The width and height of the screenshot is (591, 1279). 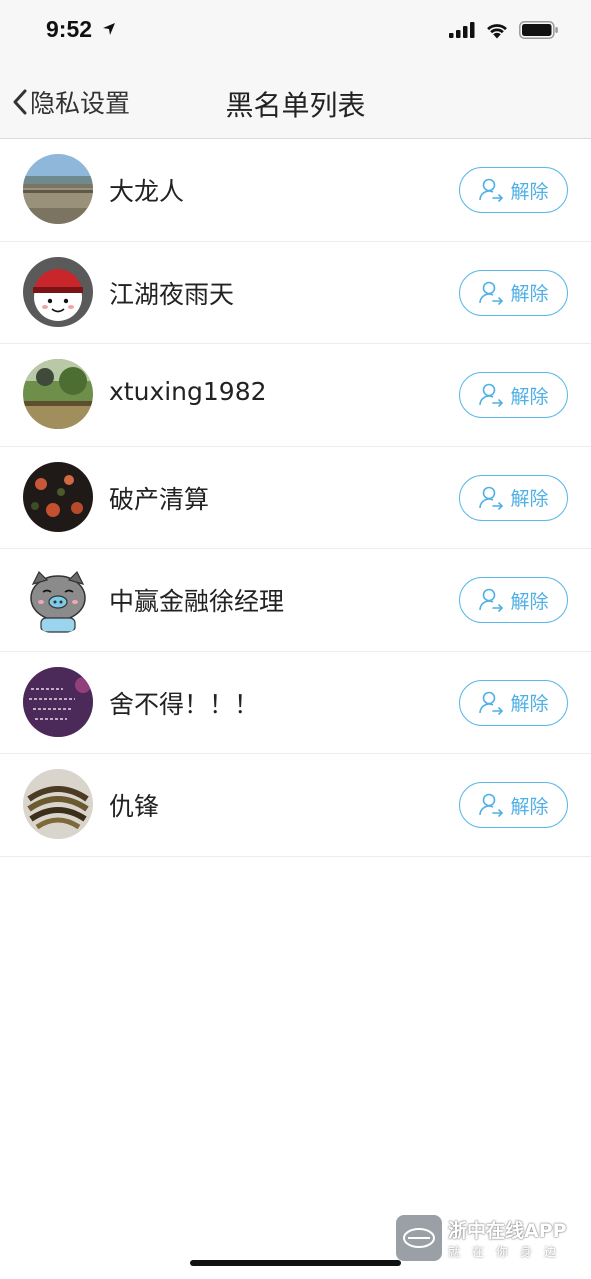 What do you see at coordinates (184, 704) in the screenshot?
I see `user-name: 舍不得！！！` at bounding box center [184, 704].